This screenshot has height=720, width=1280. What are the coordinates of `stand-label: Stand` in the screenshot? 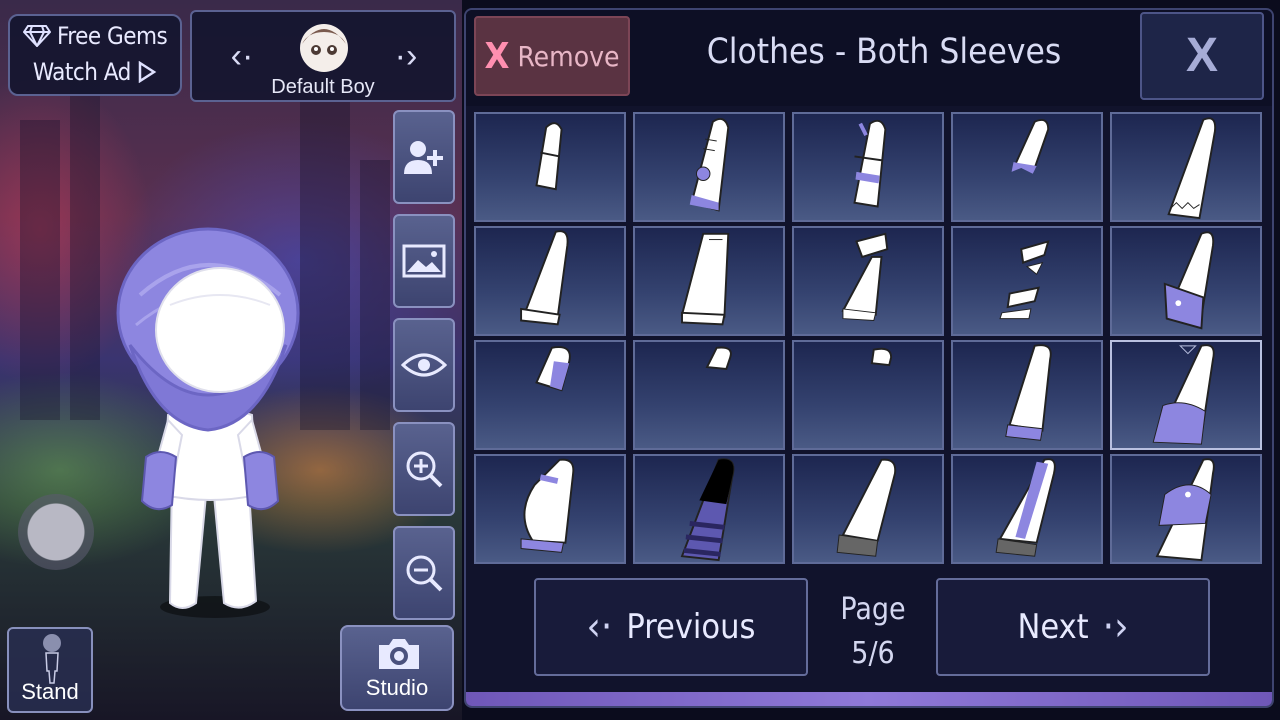 It's located at (50, 691).